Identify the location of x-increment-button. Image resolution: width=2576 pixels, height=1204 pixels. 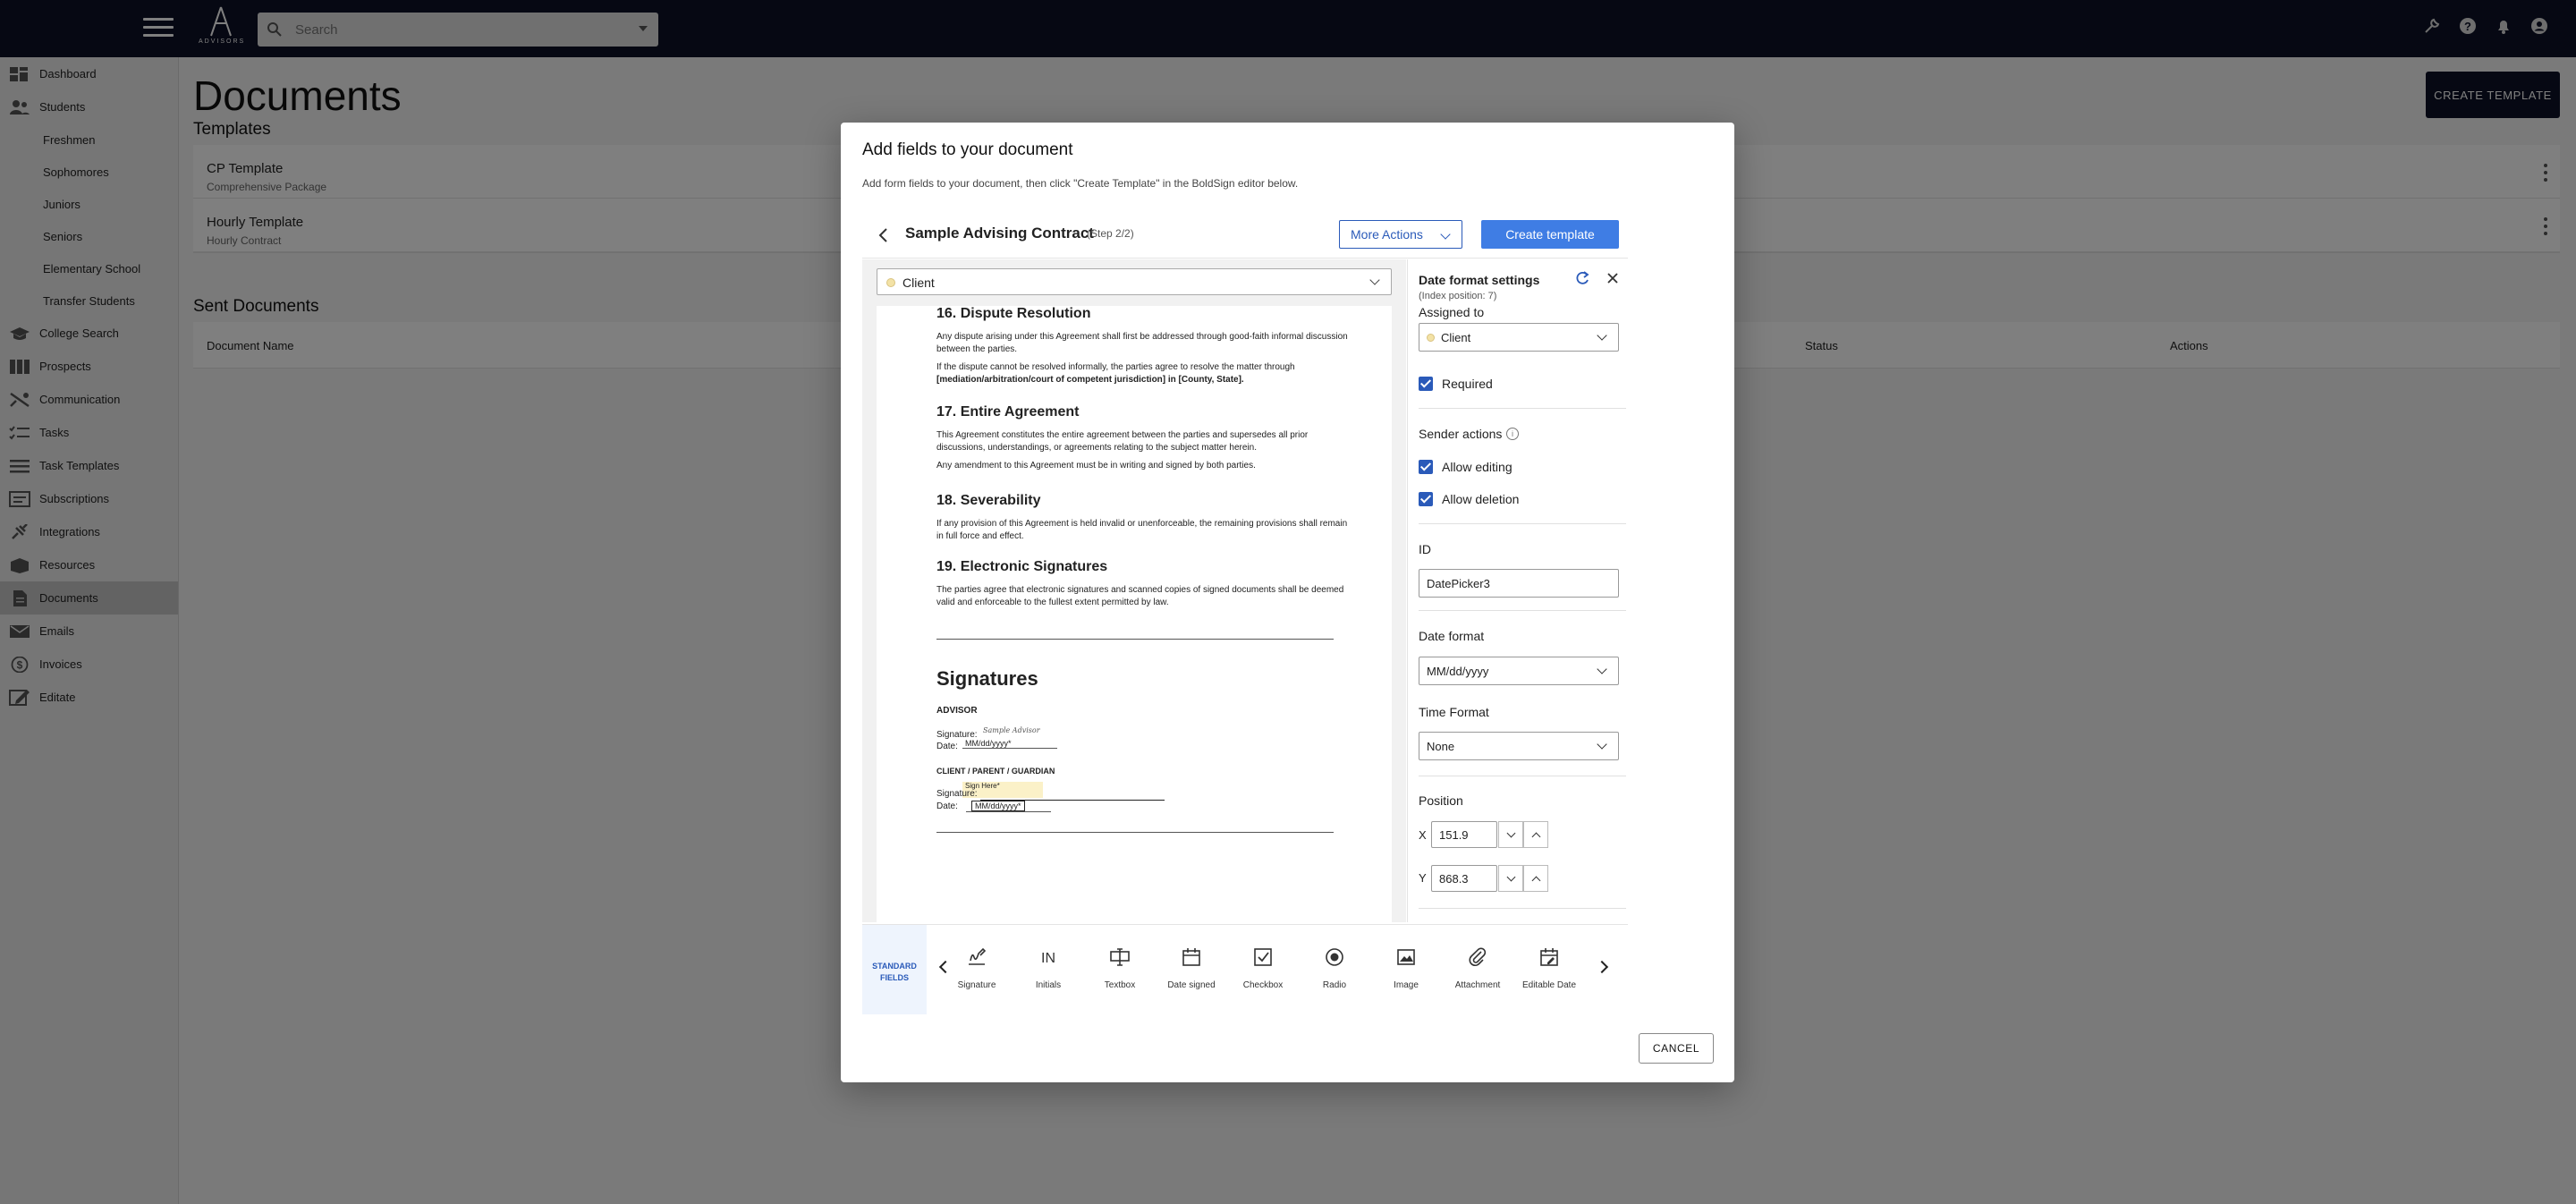
(1535, 835).